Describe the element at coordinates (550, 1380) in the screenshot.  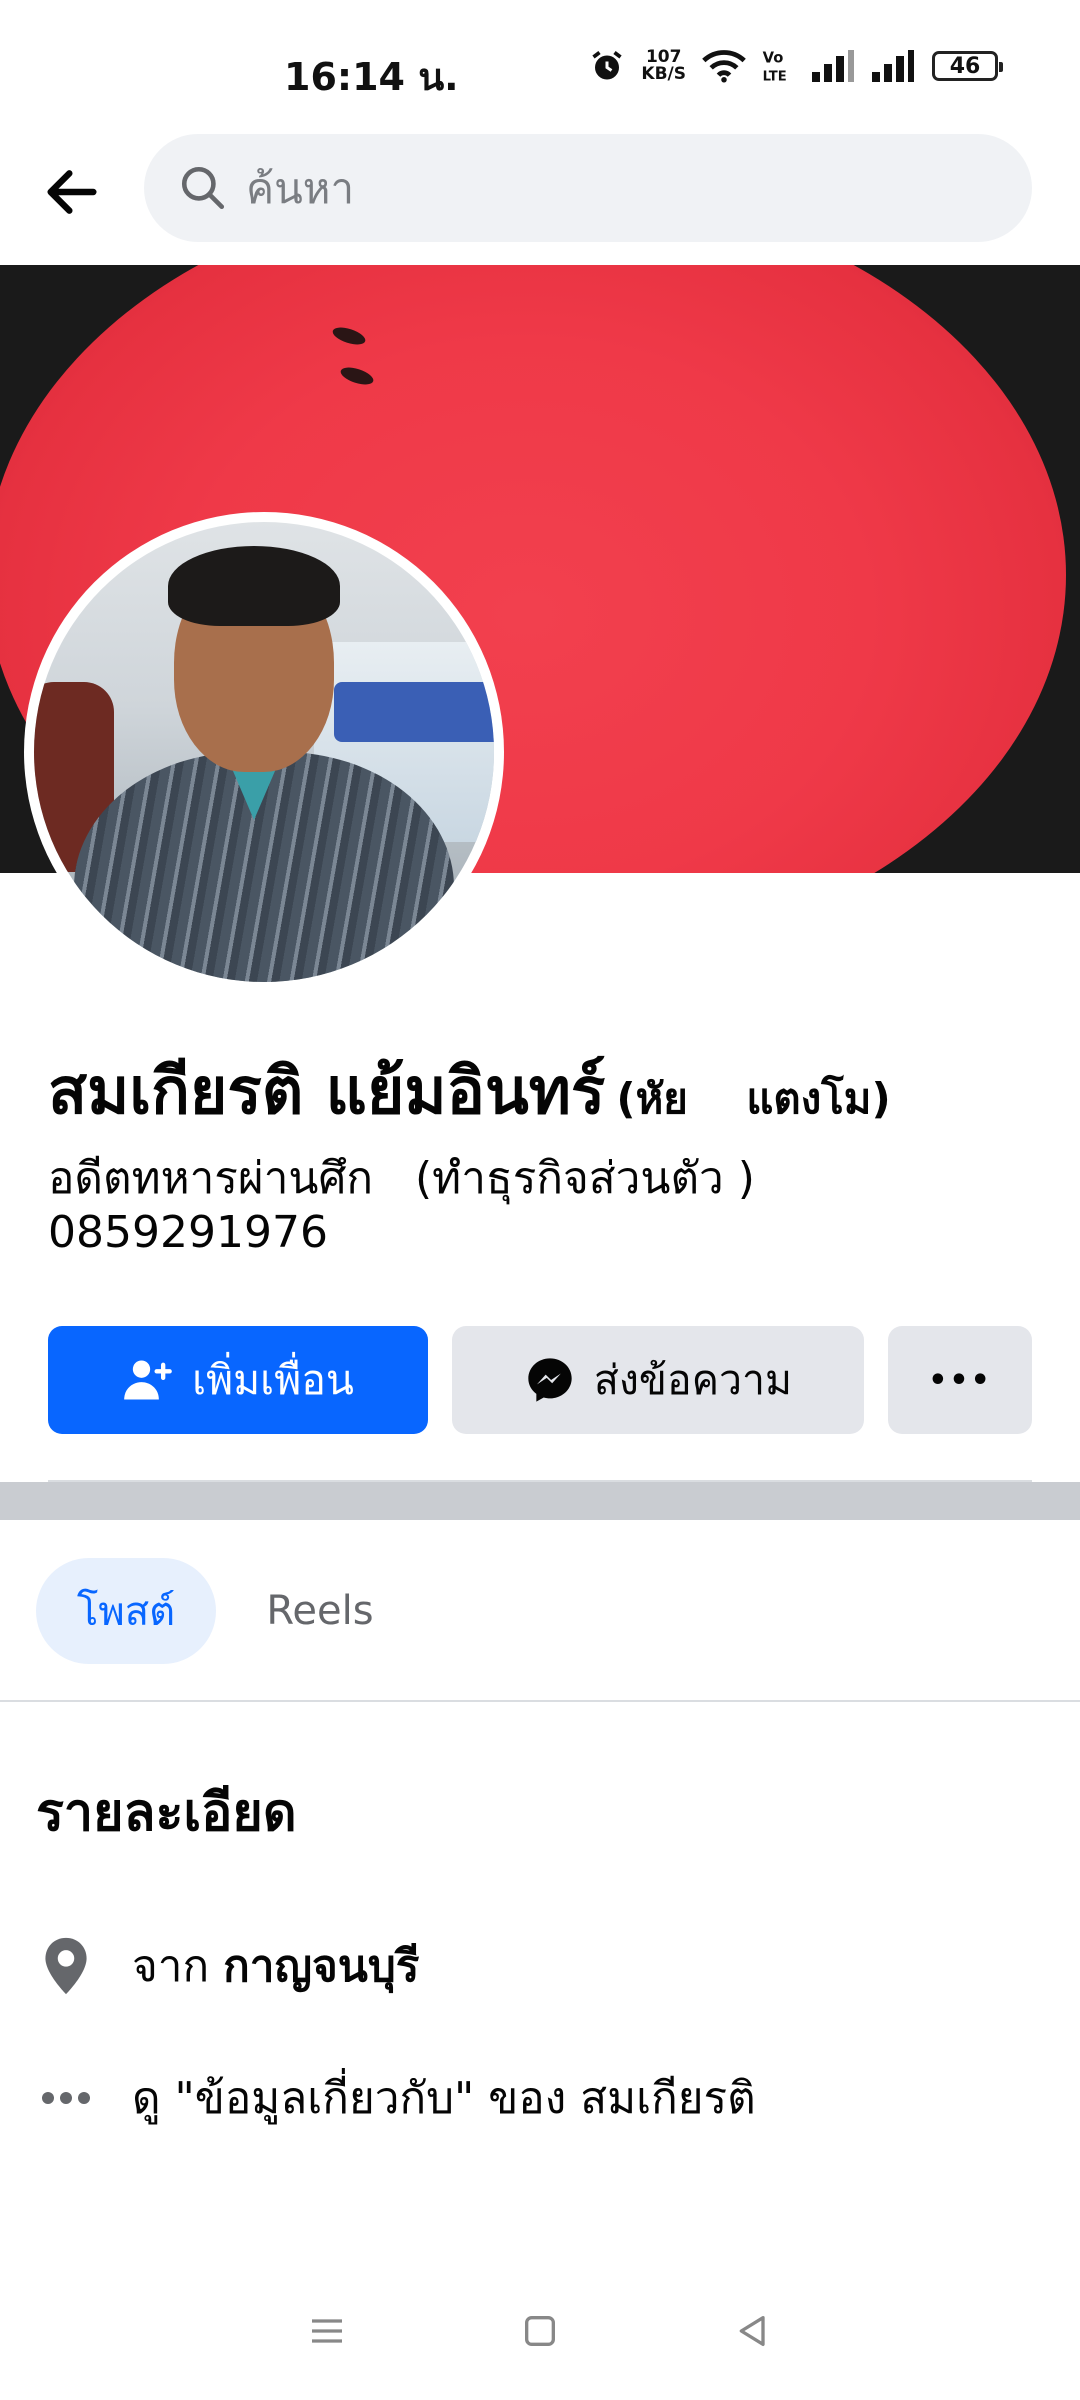
I see `messenger-icon` at that location.